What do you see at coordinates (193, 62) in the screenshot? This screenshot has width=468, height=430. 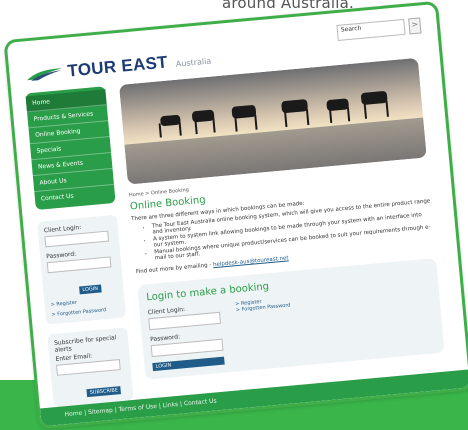 I see `brand-subtitle: Australia` at bounding box center [193, 62].